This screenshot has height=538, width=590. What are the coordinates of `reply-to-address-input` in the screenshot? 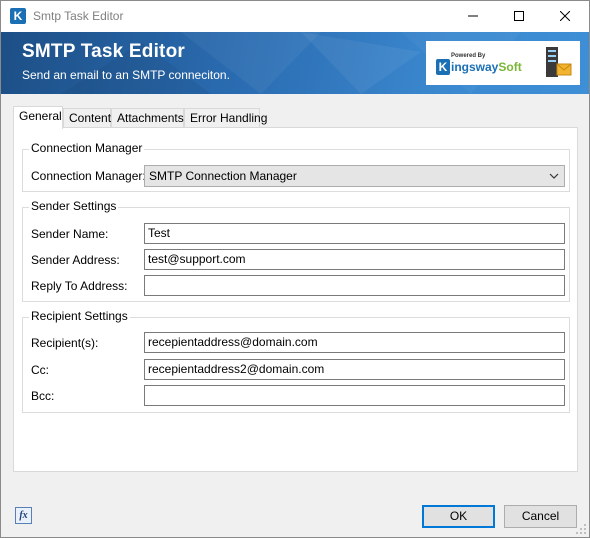 It's located at (354, 285).